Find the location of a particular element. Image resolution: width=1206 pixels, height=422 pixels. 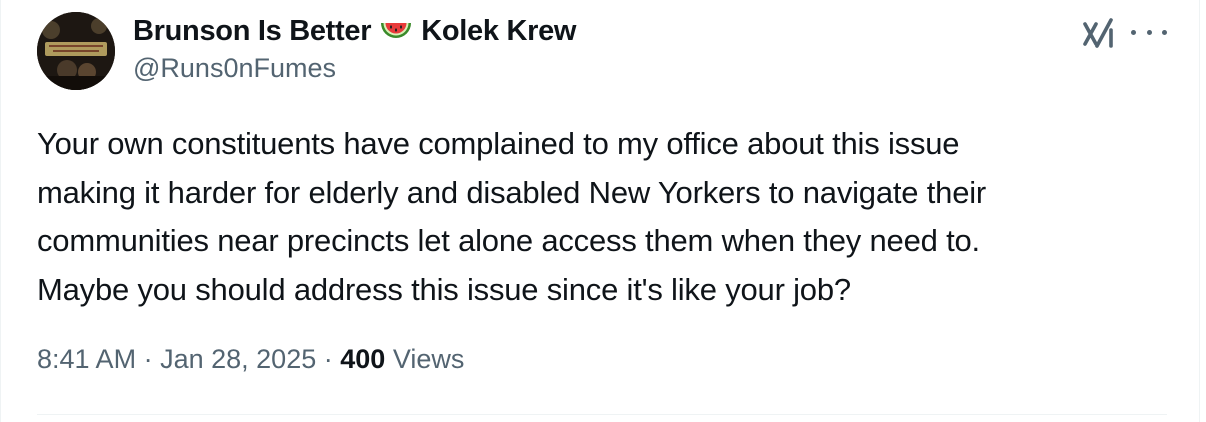

avatar is located at coordinates (76, 51).